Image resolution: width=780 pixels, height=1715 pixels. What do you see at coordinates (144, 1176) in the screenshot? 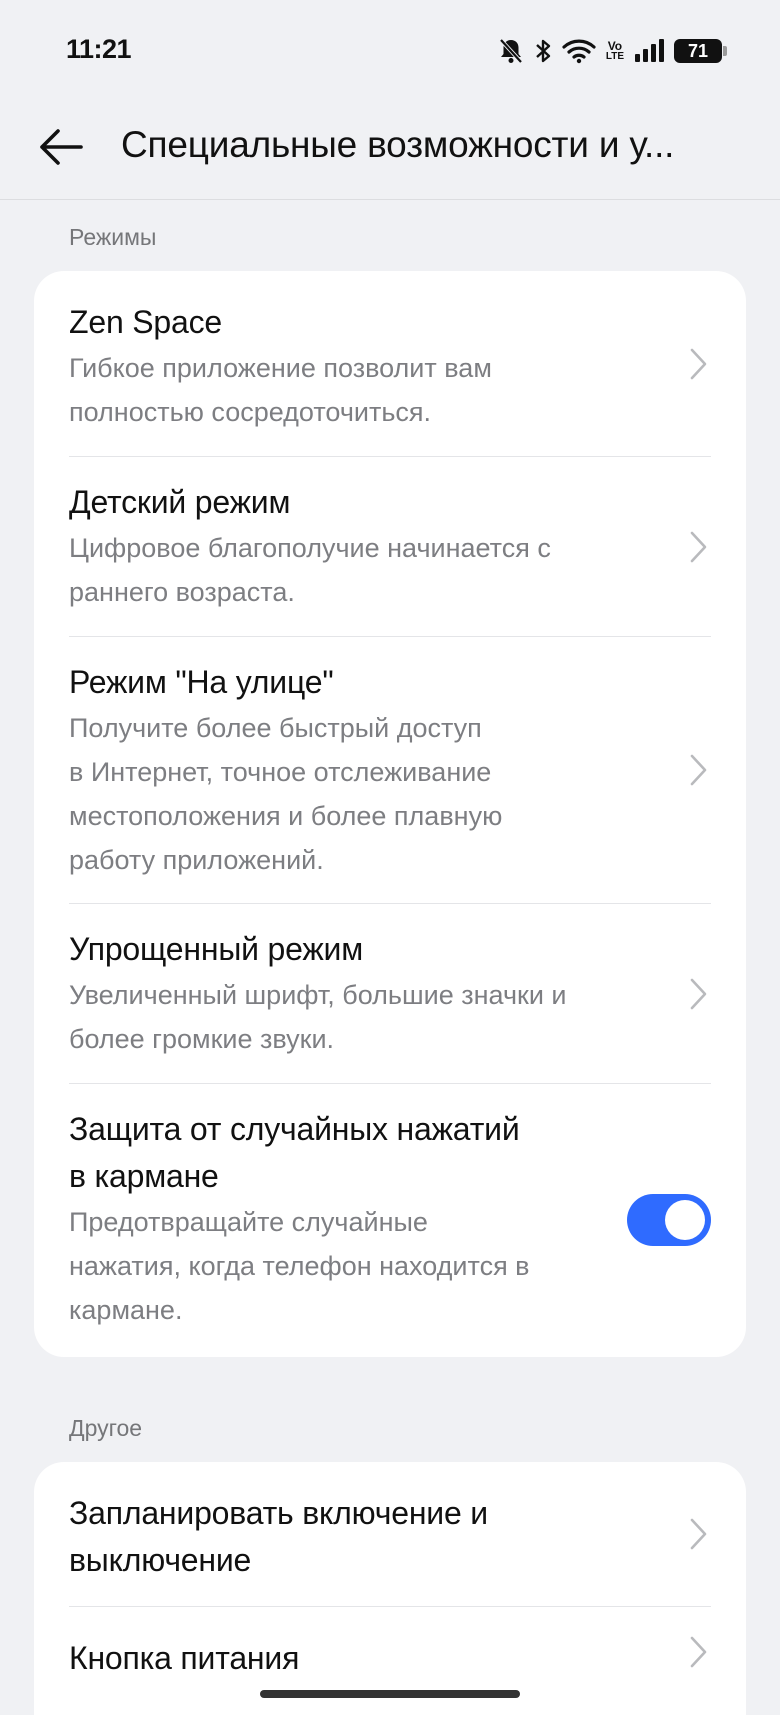
I see `item-title-line: в кармане` at bounding box center [144, 1176].